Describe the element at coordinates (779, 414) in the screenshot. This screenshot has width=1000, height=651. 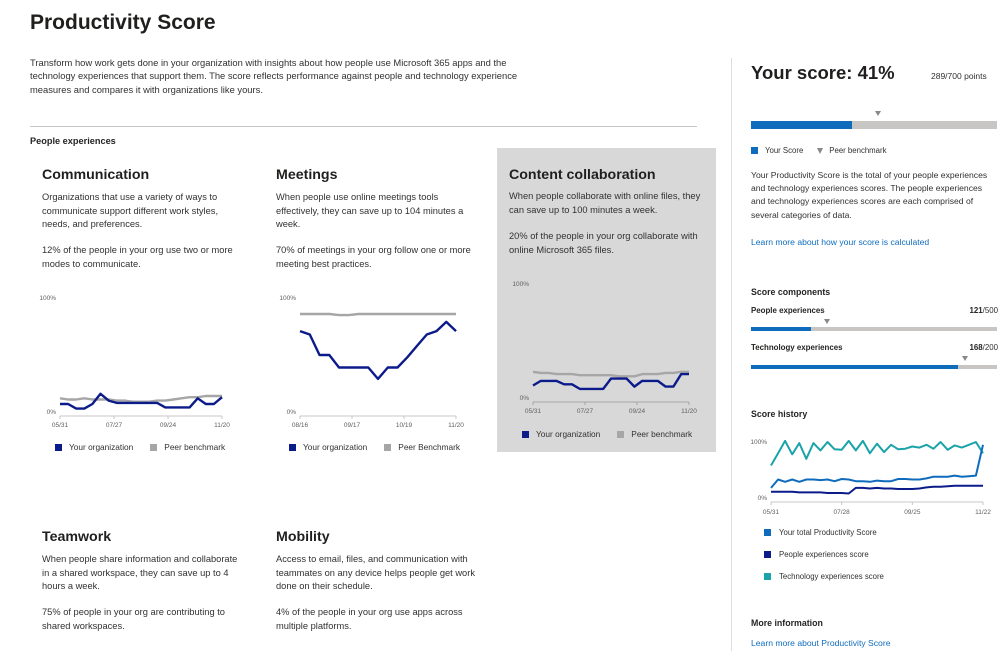
I see `score-history-heading: Score history` at that location.